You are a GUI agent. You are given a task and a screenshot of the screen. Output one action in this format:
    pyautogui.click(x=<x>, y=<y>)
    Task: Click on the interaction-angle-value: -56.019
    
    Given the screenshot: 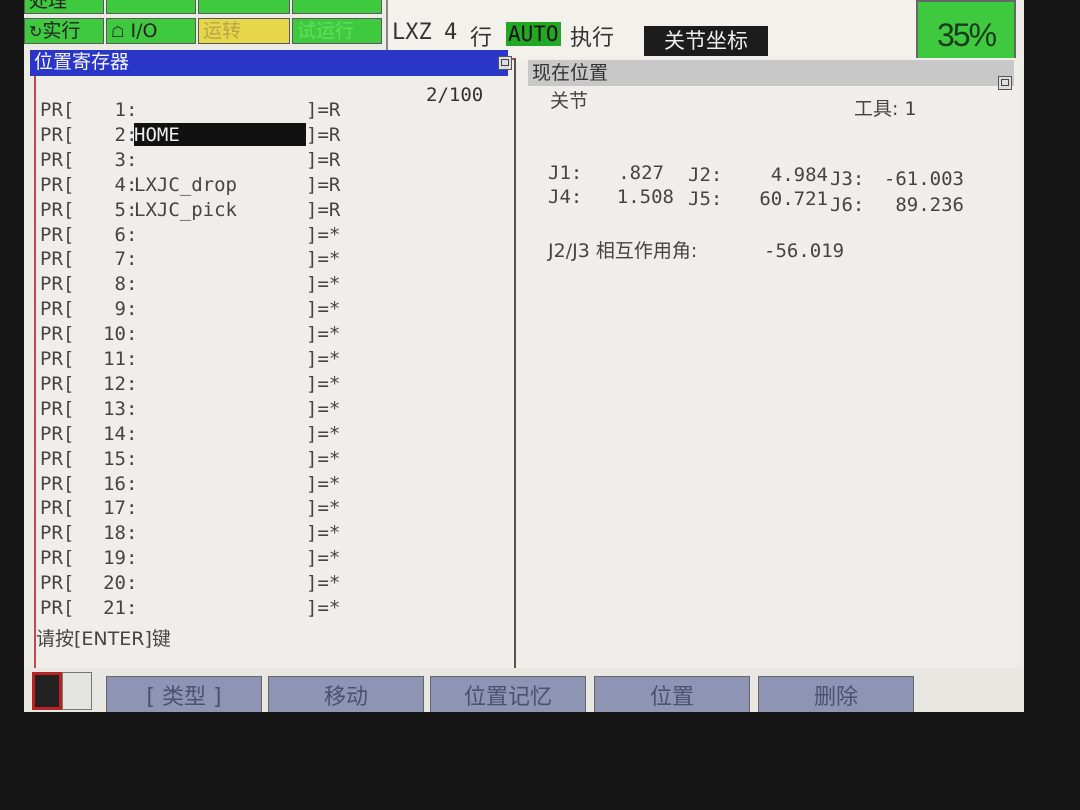 What is the action you would take?
    pyautogui.click(x=804, y=251)
    